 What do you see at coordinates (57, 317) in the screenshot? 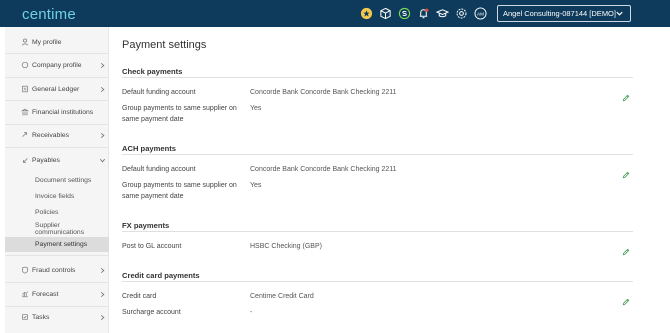
I see `sidebar-item-tasks: Tasks` at bounding box center [57, 317].